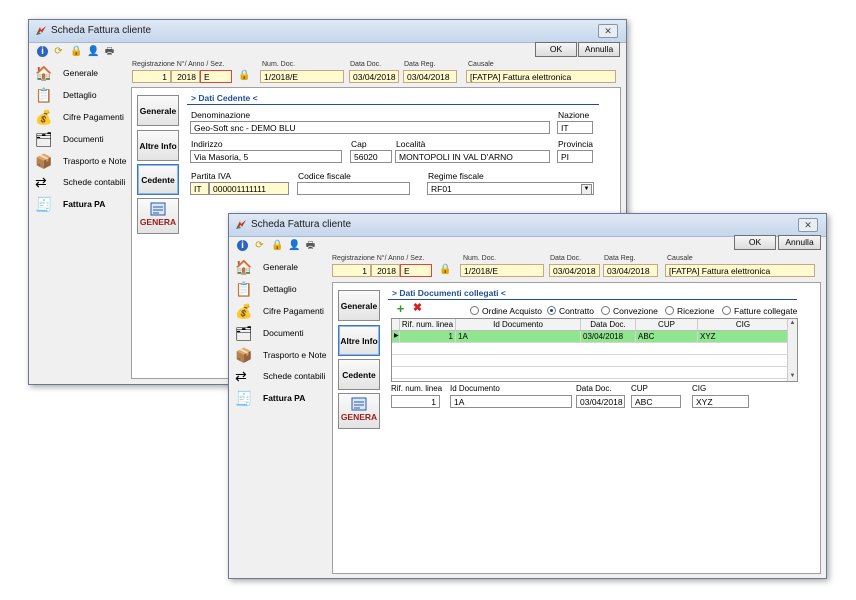 The height and width of the screenshot is (600, 856). What do you see at coordinates (81, 74) in the screenshot?
I see `back-nav-generale: 🏠 Generale` at bounding box center [81, 74].